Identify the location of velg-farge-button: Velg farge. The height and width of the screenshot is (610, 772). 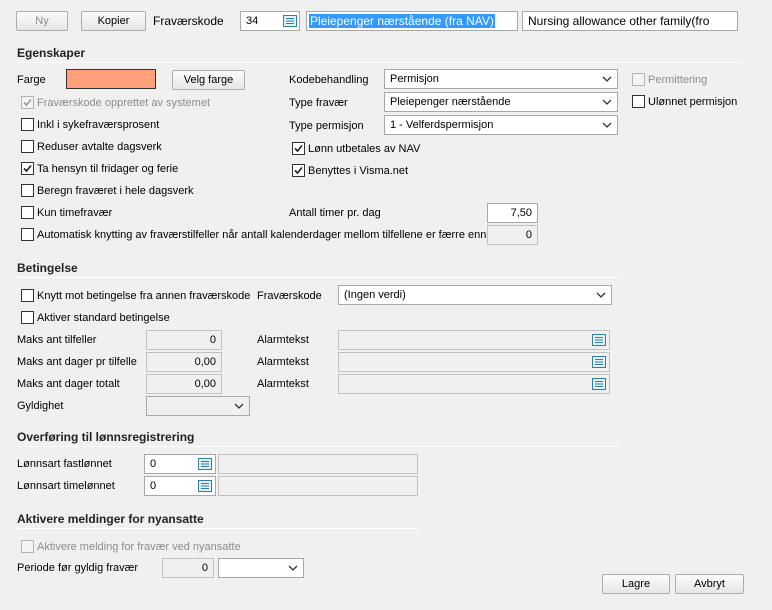
(208, 80).